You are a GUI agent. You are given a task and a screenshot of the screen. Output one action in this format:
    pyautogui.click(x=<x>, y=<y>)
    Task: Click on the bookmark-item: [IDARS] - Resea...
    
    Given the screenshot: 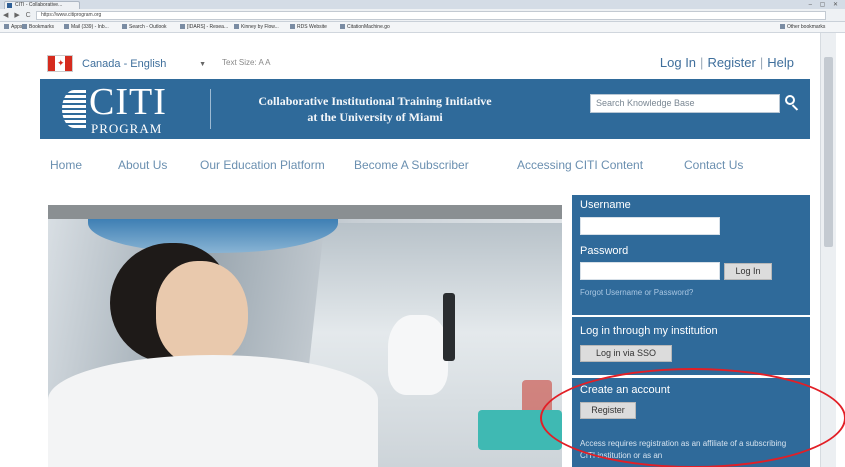 What is the action you would take?
    pyautogui.click(x=204, y=27)
    